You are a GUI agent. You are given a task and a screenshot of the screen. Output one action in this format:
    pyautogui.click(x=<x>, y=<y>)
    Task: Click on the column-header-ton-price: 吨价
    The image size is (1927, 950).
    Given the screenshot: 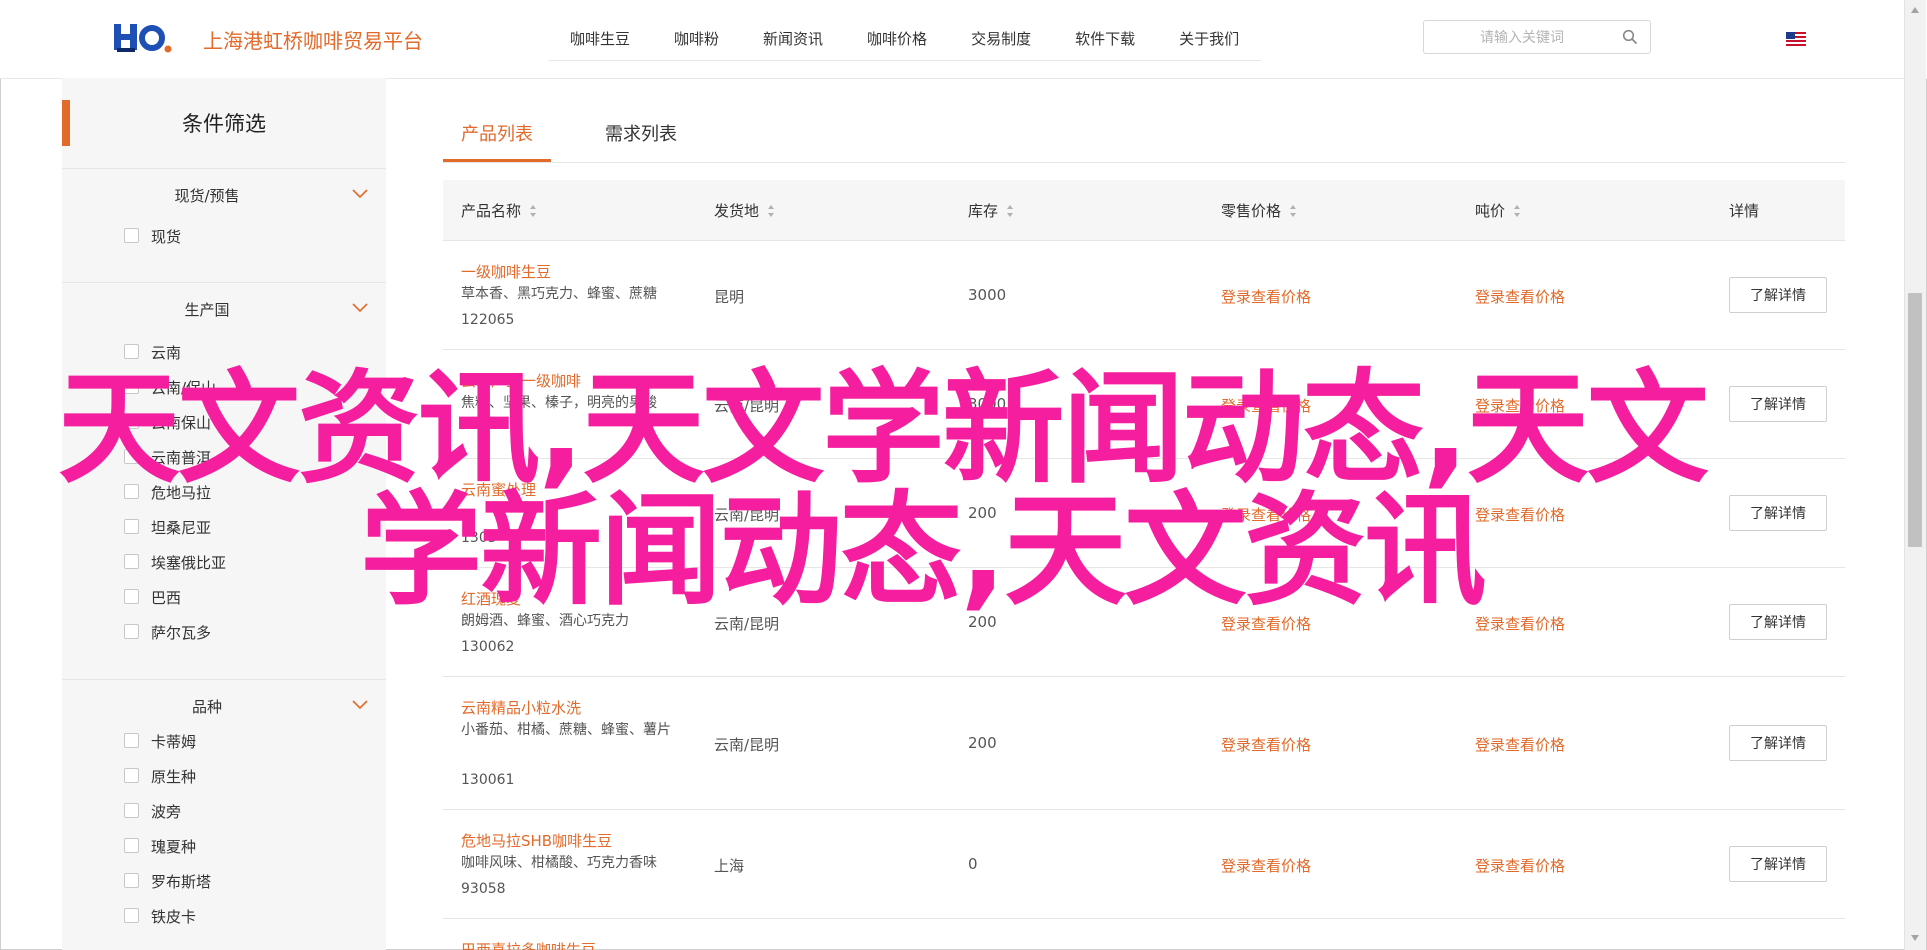 What is the action you would take?
    pyautogui.click(x=1498, y=210)
    